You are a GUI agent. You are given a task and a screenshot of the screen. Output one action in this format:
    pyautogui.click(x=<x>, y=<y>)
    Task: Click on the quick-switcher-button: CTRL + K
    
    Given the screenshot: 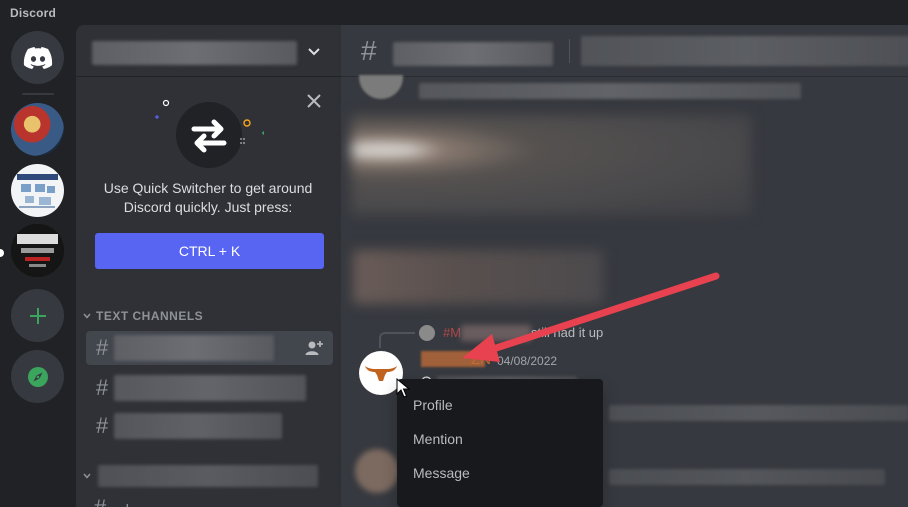 What is the action you would take?
    pyautogui.click(x=209, y=251)
    